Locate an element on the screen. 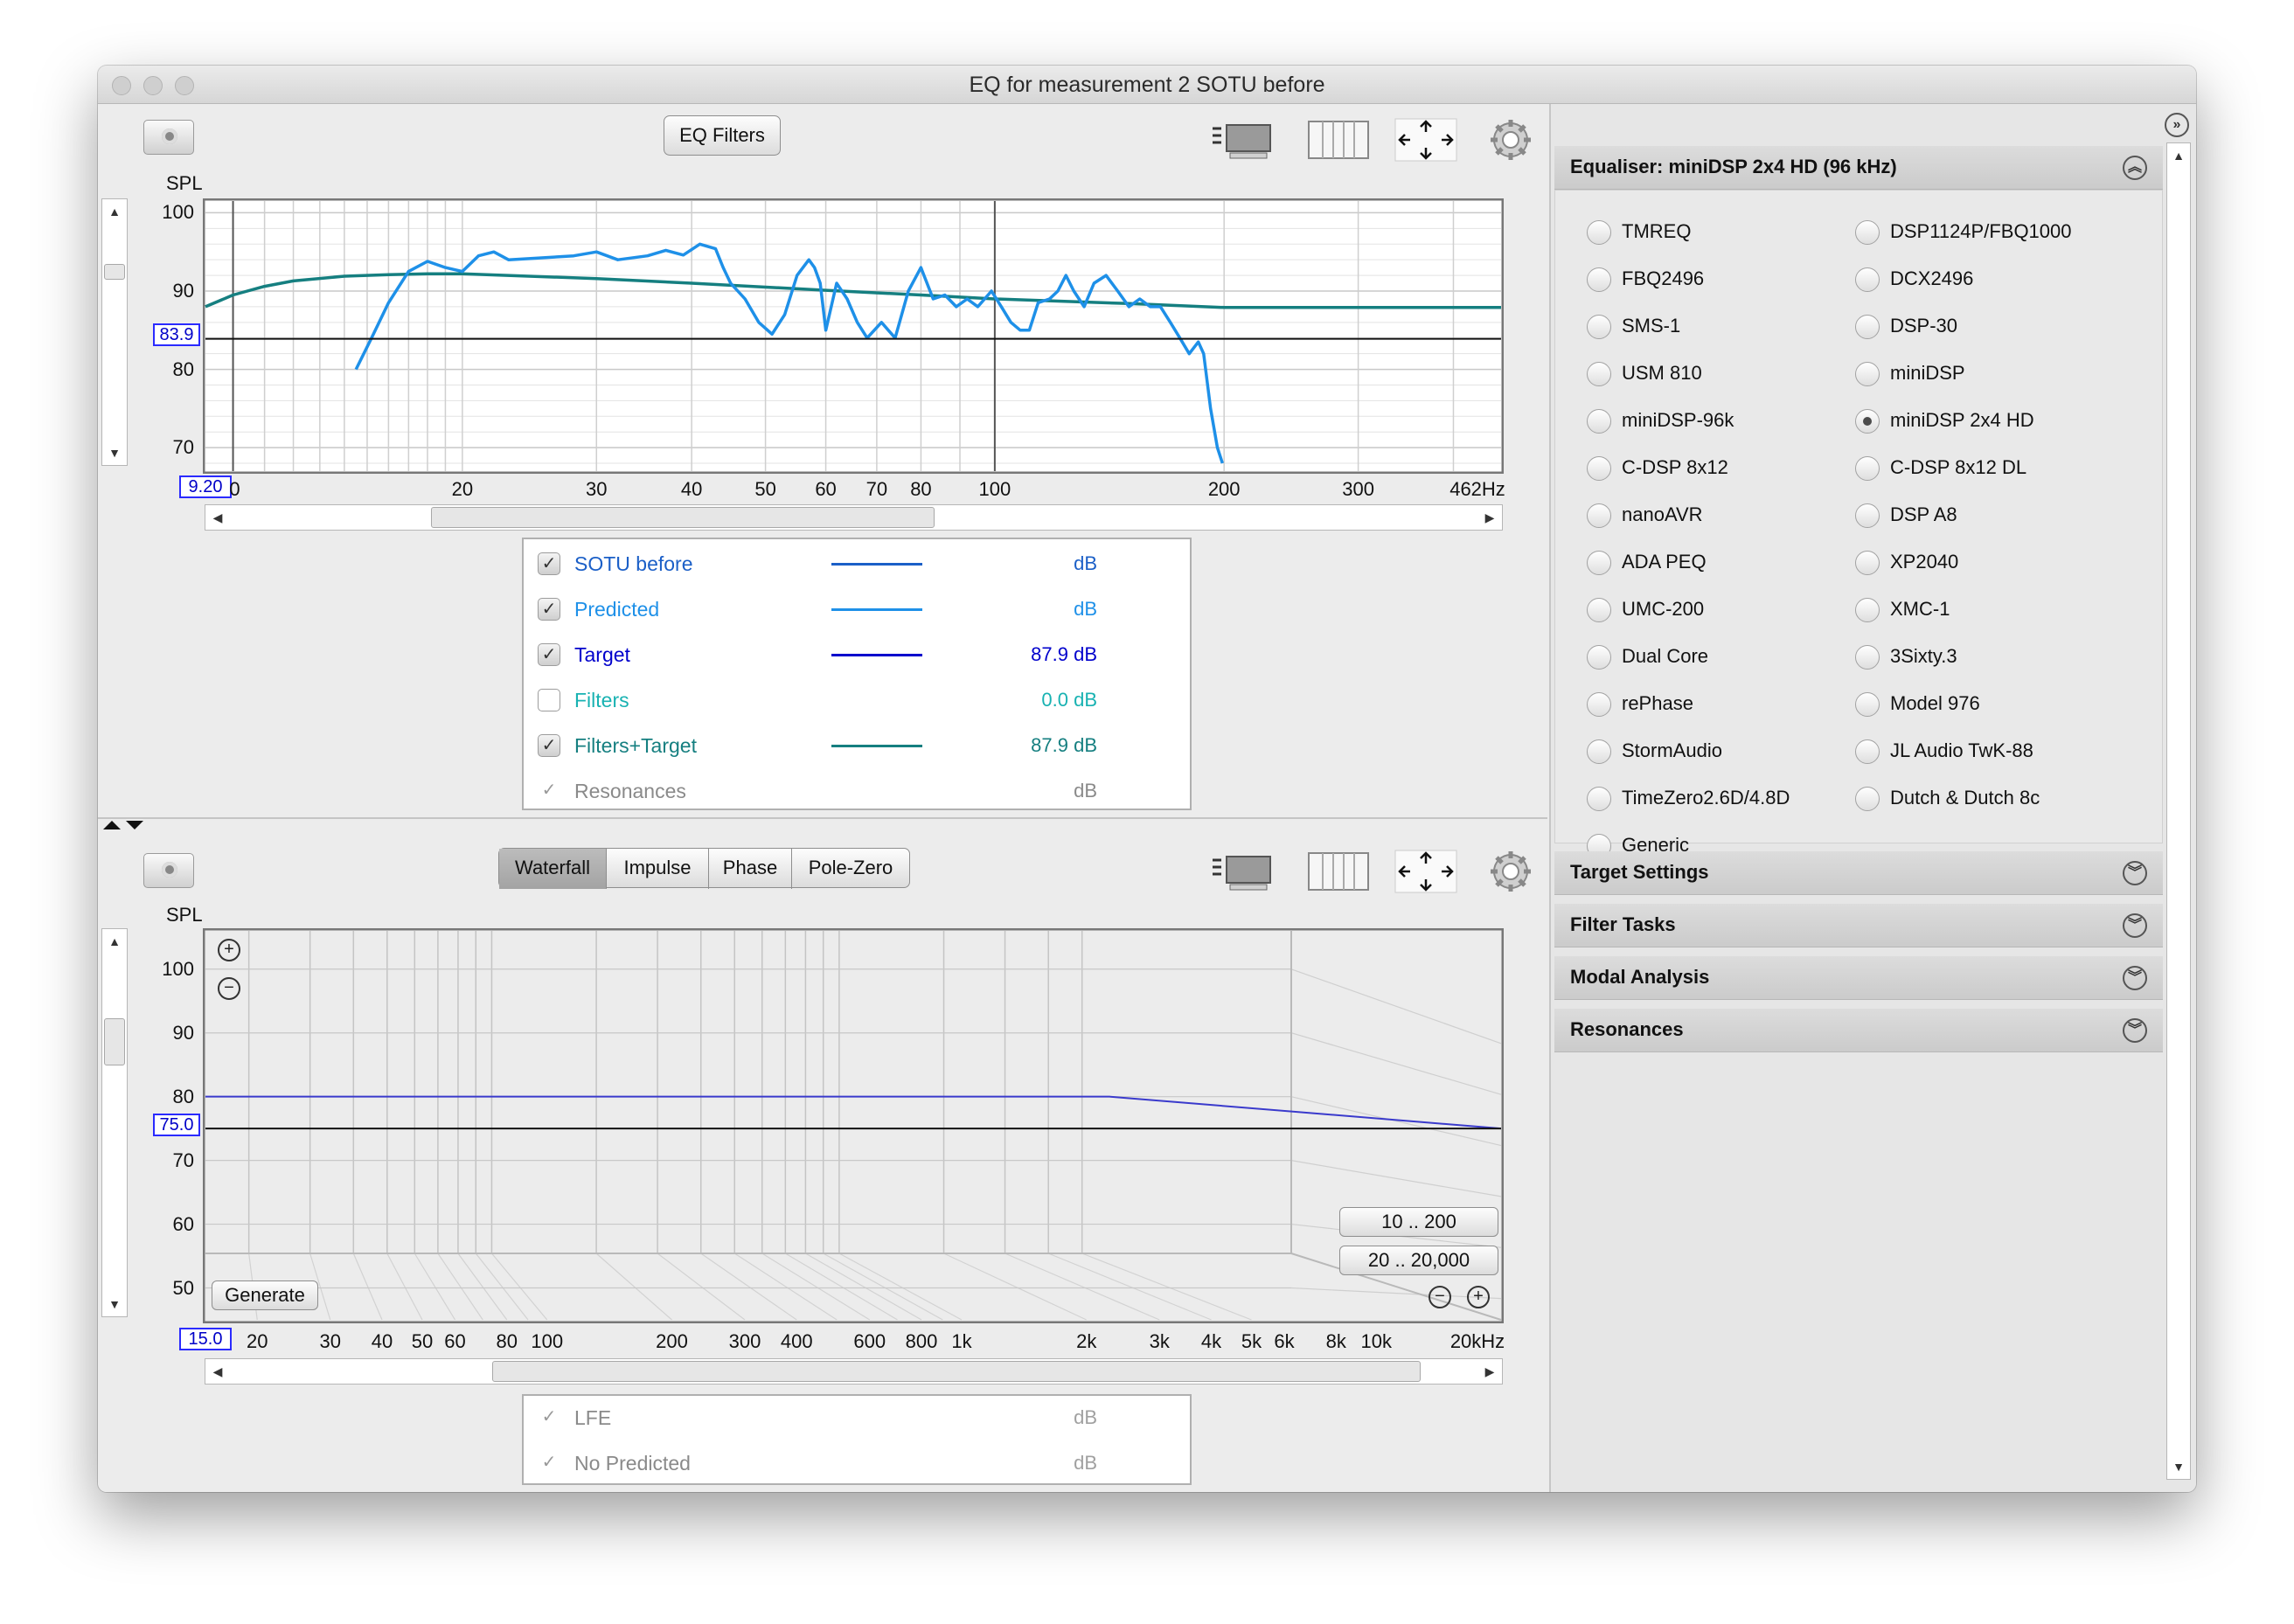  equaliser-option-stormaudio: StormAudio is located at coordinates (1718, 751).